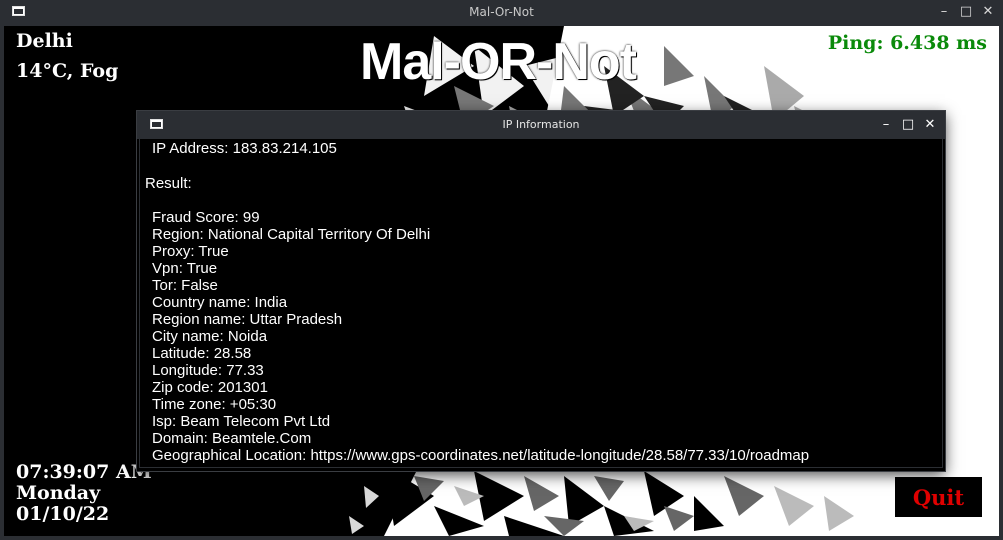 Image resolution: width=1003 pixels, height=540 pixels. Describe the element at coordinates (908, 125) in the screenshot. I see `dialog-maximize-icon: □` at that location.